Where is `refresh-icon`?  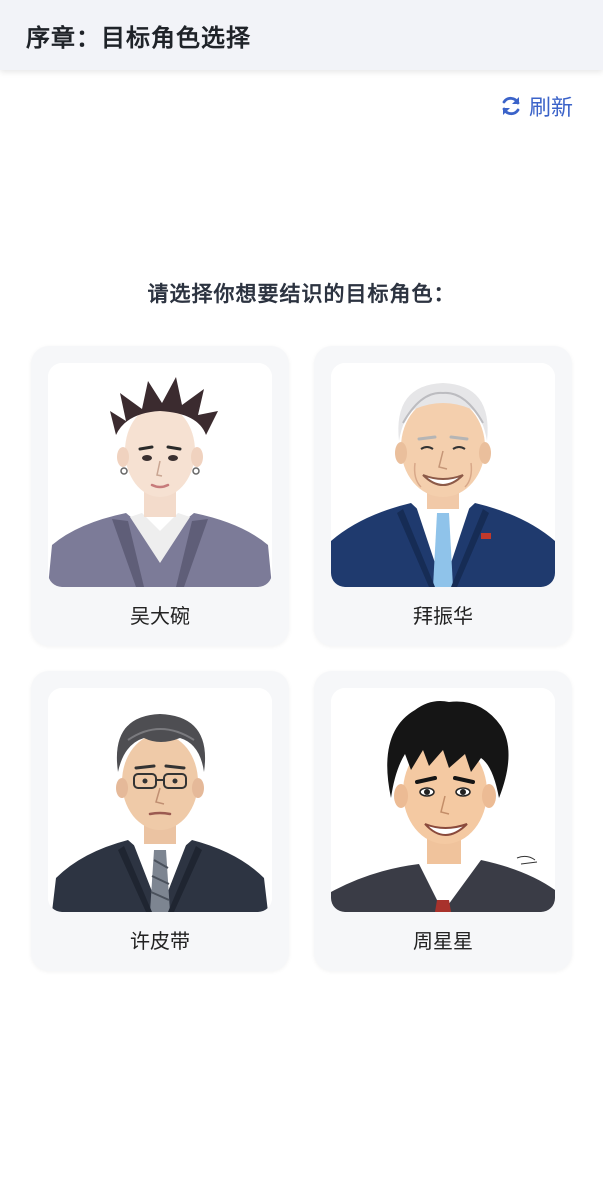 refresh-icon is located at coordinates (511, 106).